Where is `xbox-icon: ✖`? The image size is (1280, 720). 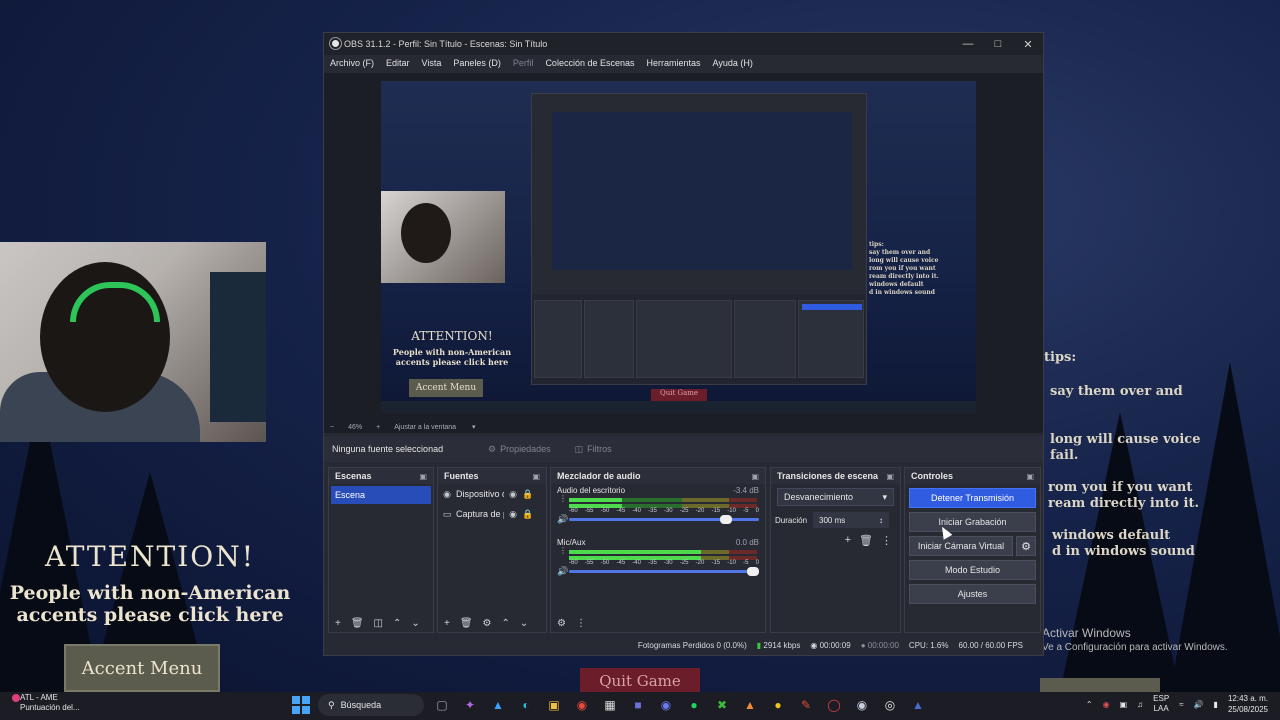 xbox-icon: ✖ is located at coordinates (722, 705).